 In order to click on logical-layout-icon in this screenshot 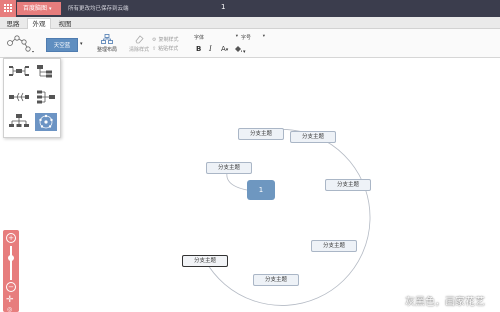, I will do `click(44, 71)`.